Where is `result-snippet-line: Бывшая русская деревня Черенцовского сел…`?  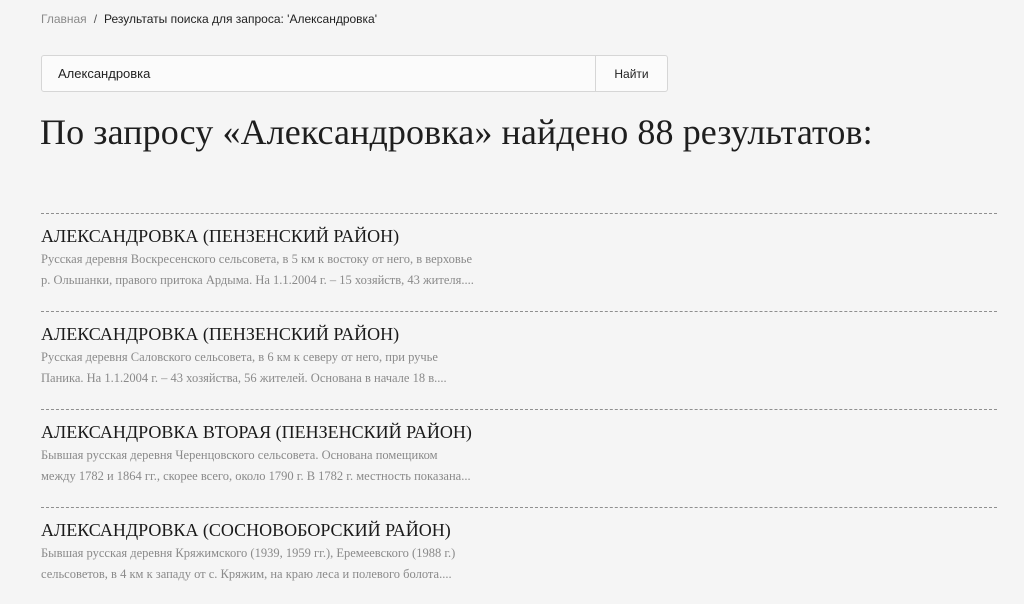
result-snippet-line: Бывшая русская деревня Черенцовского сел… is located at coordinates (239, 455).